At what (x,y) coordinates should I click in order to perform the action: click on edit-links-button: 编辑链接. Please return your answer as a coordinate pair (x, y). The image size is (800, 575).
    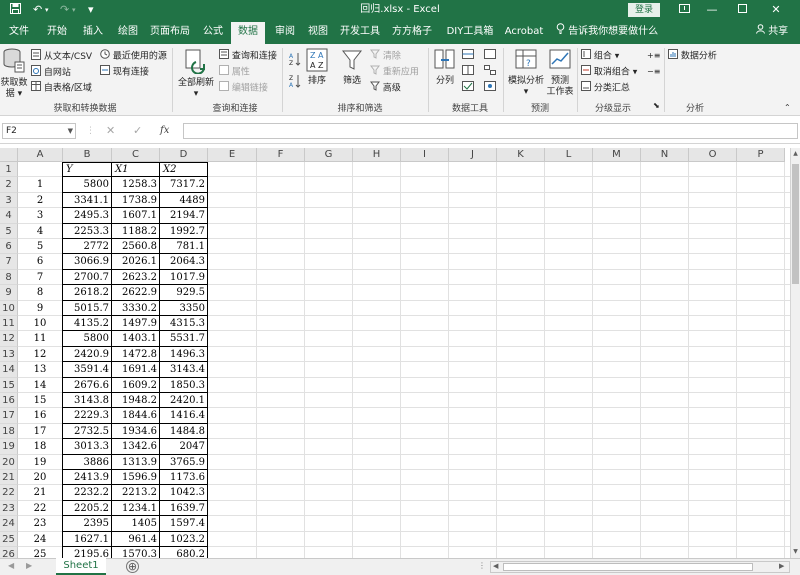
    Looking at the image, I should click on (243, 88).